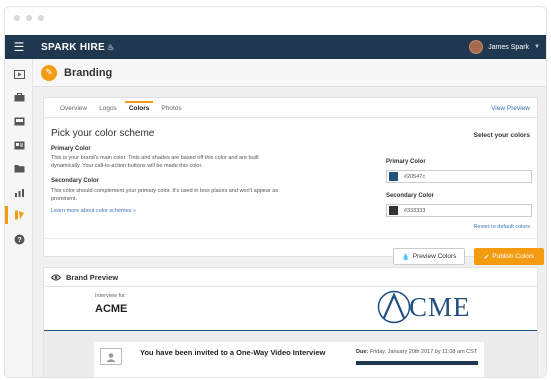  Describe the element at coordinates (486, 257) in the screenshot. I see `check-icon: ✔` at that location.